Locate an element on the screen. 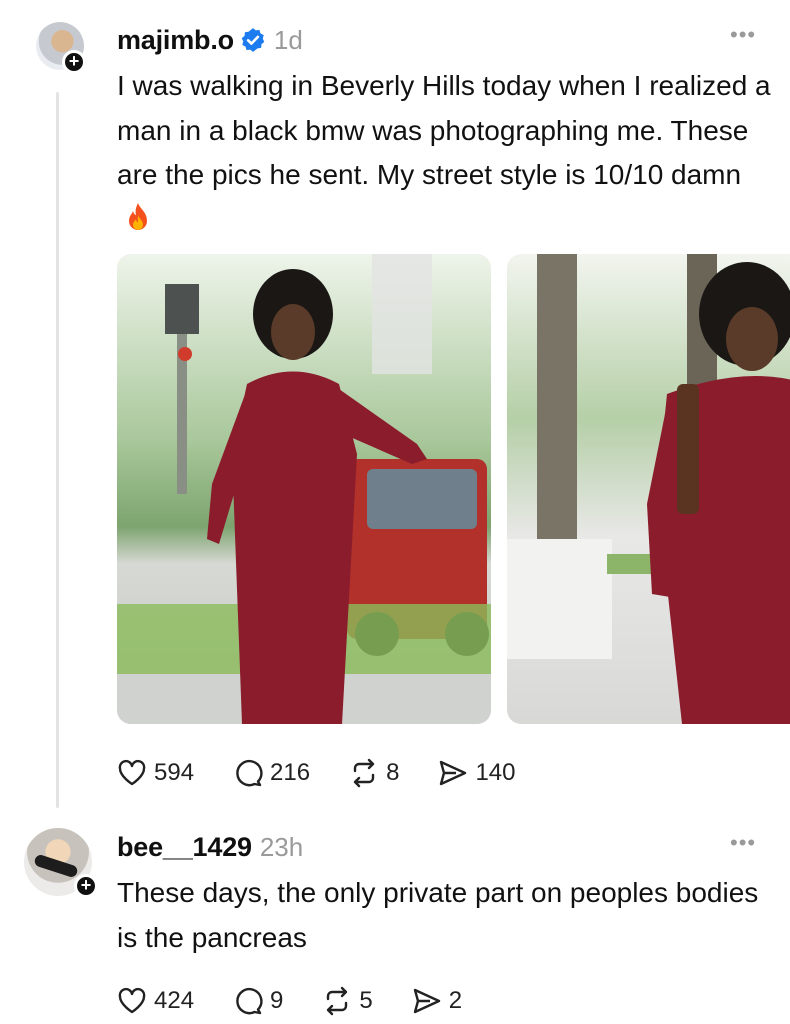 The width and height of the screenshot is (790, 1024). post-username: majimb.o is located at coordinates (175, 40).